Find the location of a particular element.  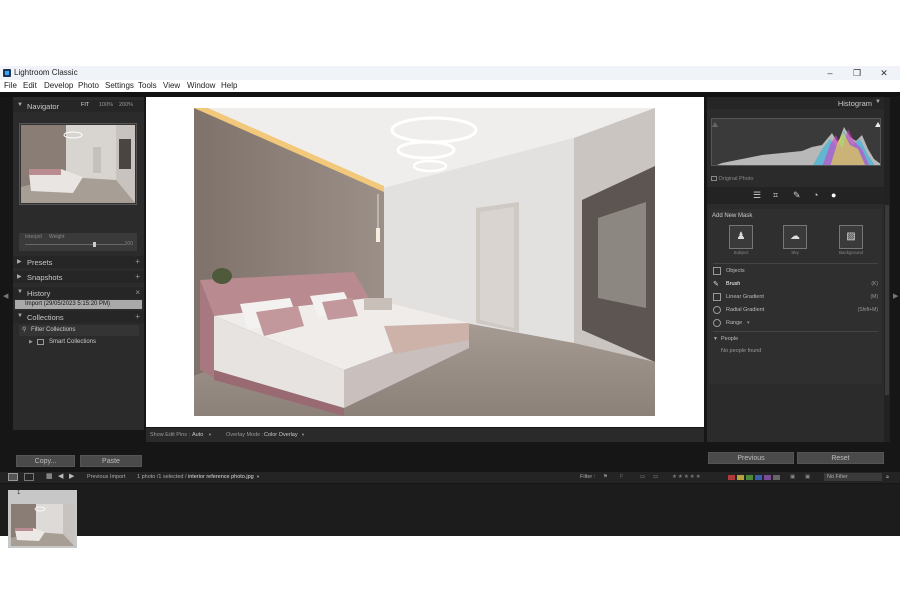

menu-view: View is located at coordinates (171, 85).